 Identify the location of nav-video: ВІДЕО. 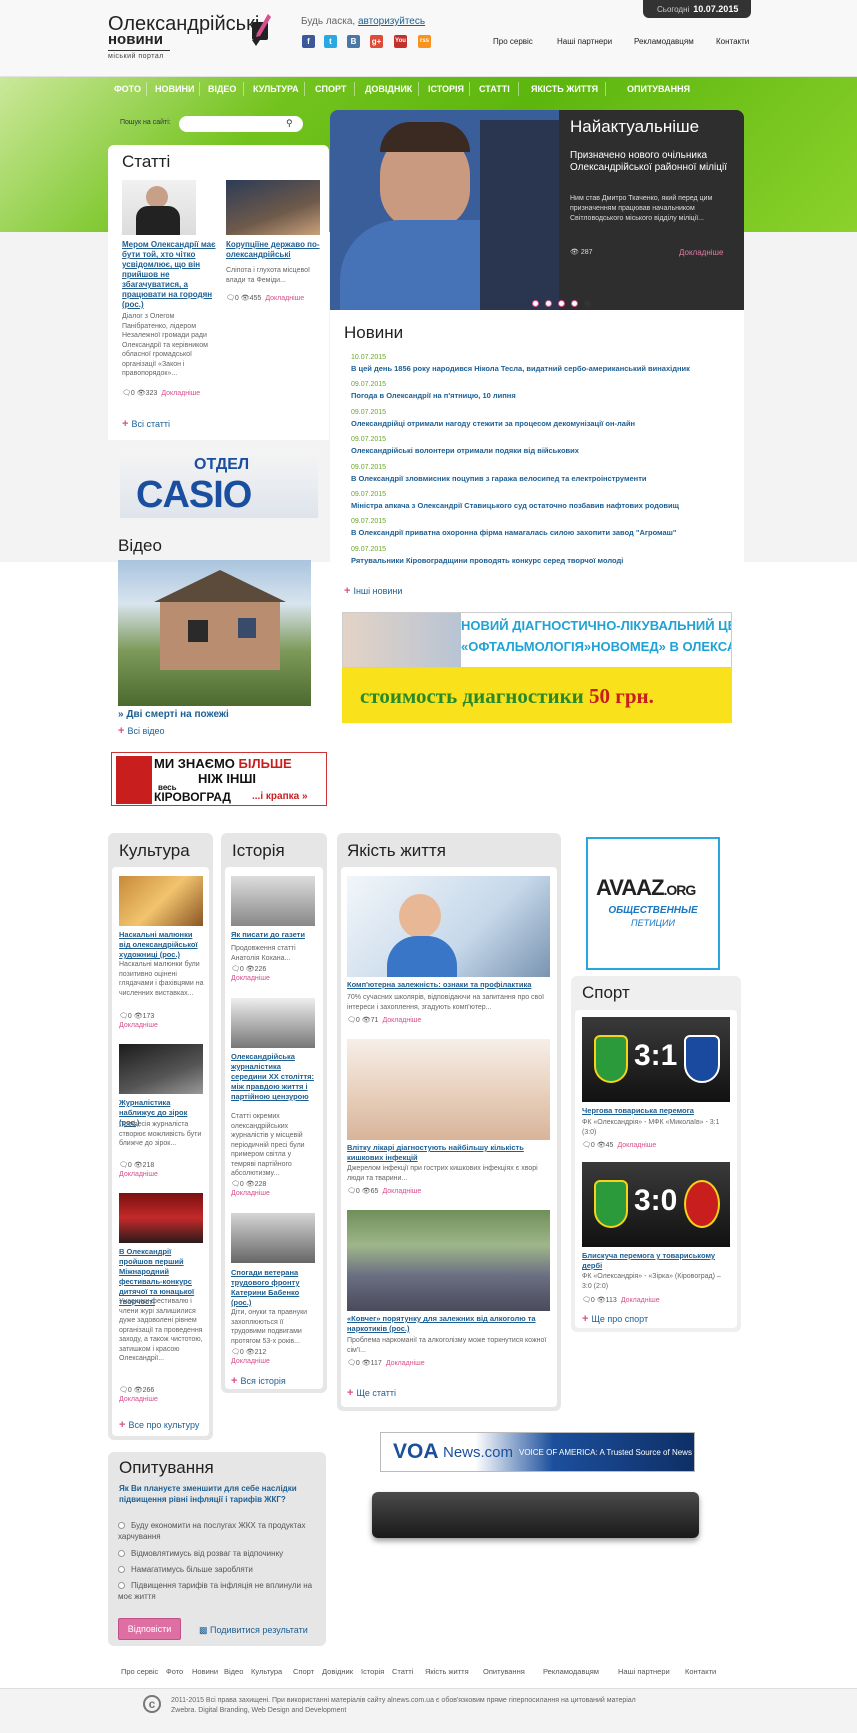
(222, 89).